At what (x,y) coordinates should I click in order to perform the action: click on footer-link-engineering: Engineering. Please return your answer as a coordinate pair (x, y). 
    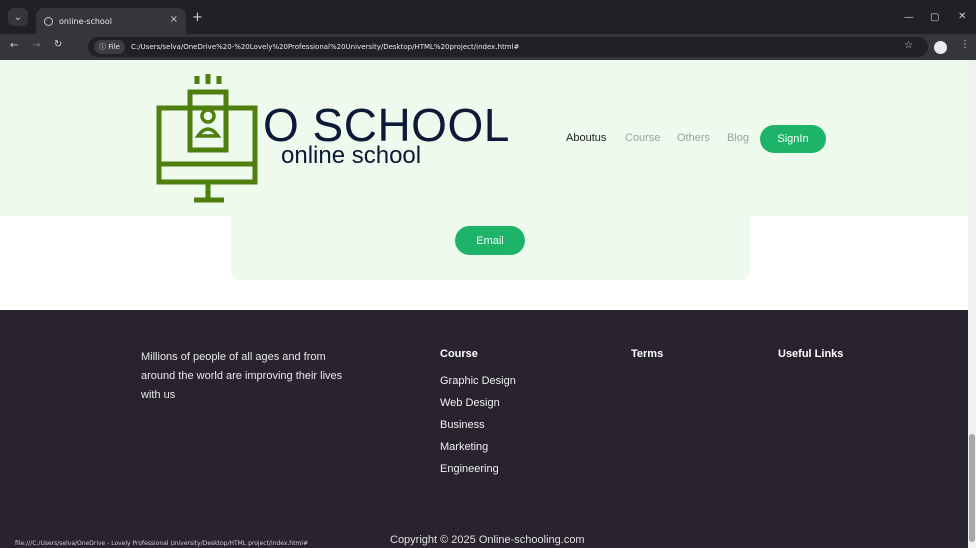
    Looking at the image, I should click on (478, 469).